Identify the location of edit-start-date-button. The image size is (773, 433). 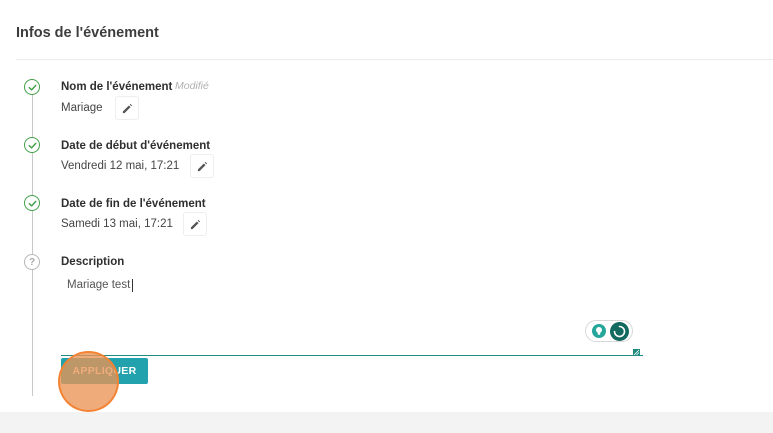
(202, 166).